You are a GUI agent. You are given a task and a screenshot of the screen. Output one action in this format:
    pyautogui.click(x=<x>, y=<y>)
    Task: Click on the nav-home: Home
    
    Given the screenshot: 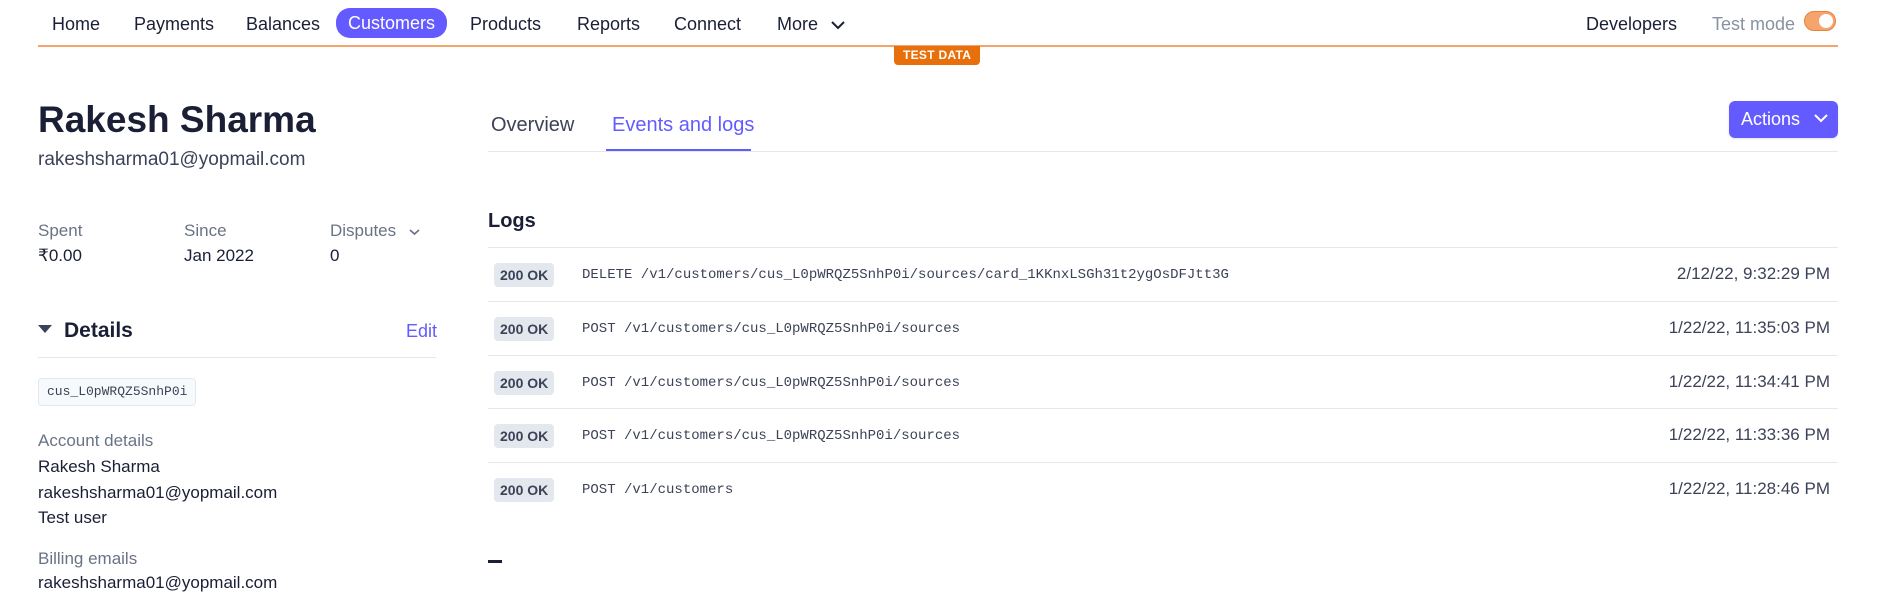 What is the action you would take?
    pyautogui.click(x=76, y=24)
    